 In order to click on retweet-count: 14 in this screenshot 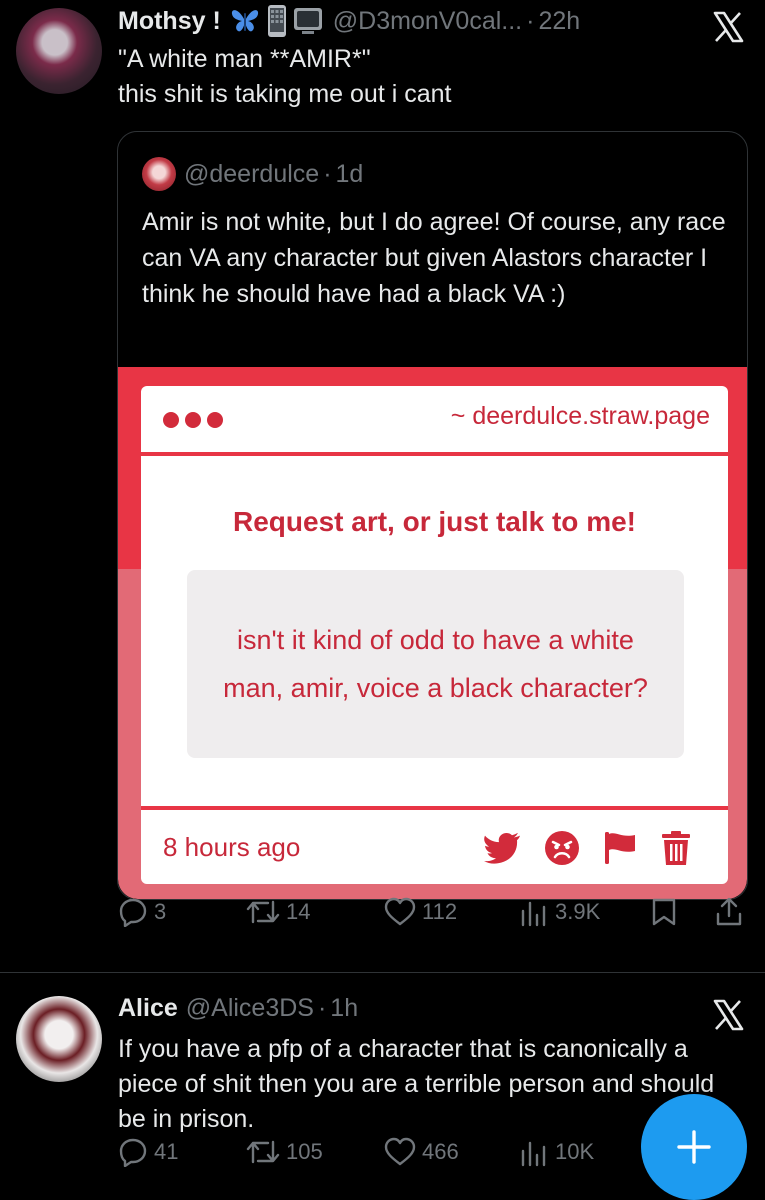, I will do `click(298, 911)`.